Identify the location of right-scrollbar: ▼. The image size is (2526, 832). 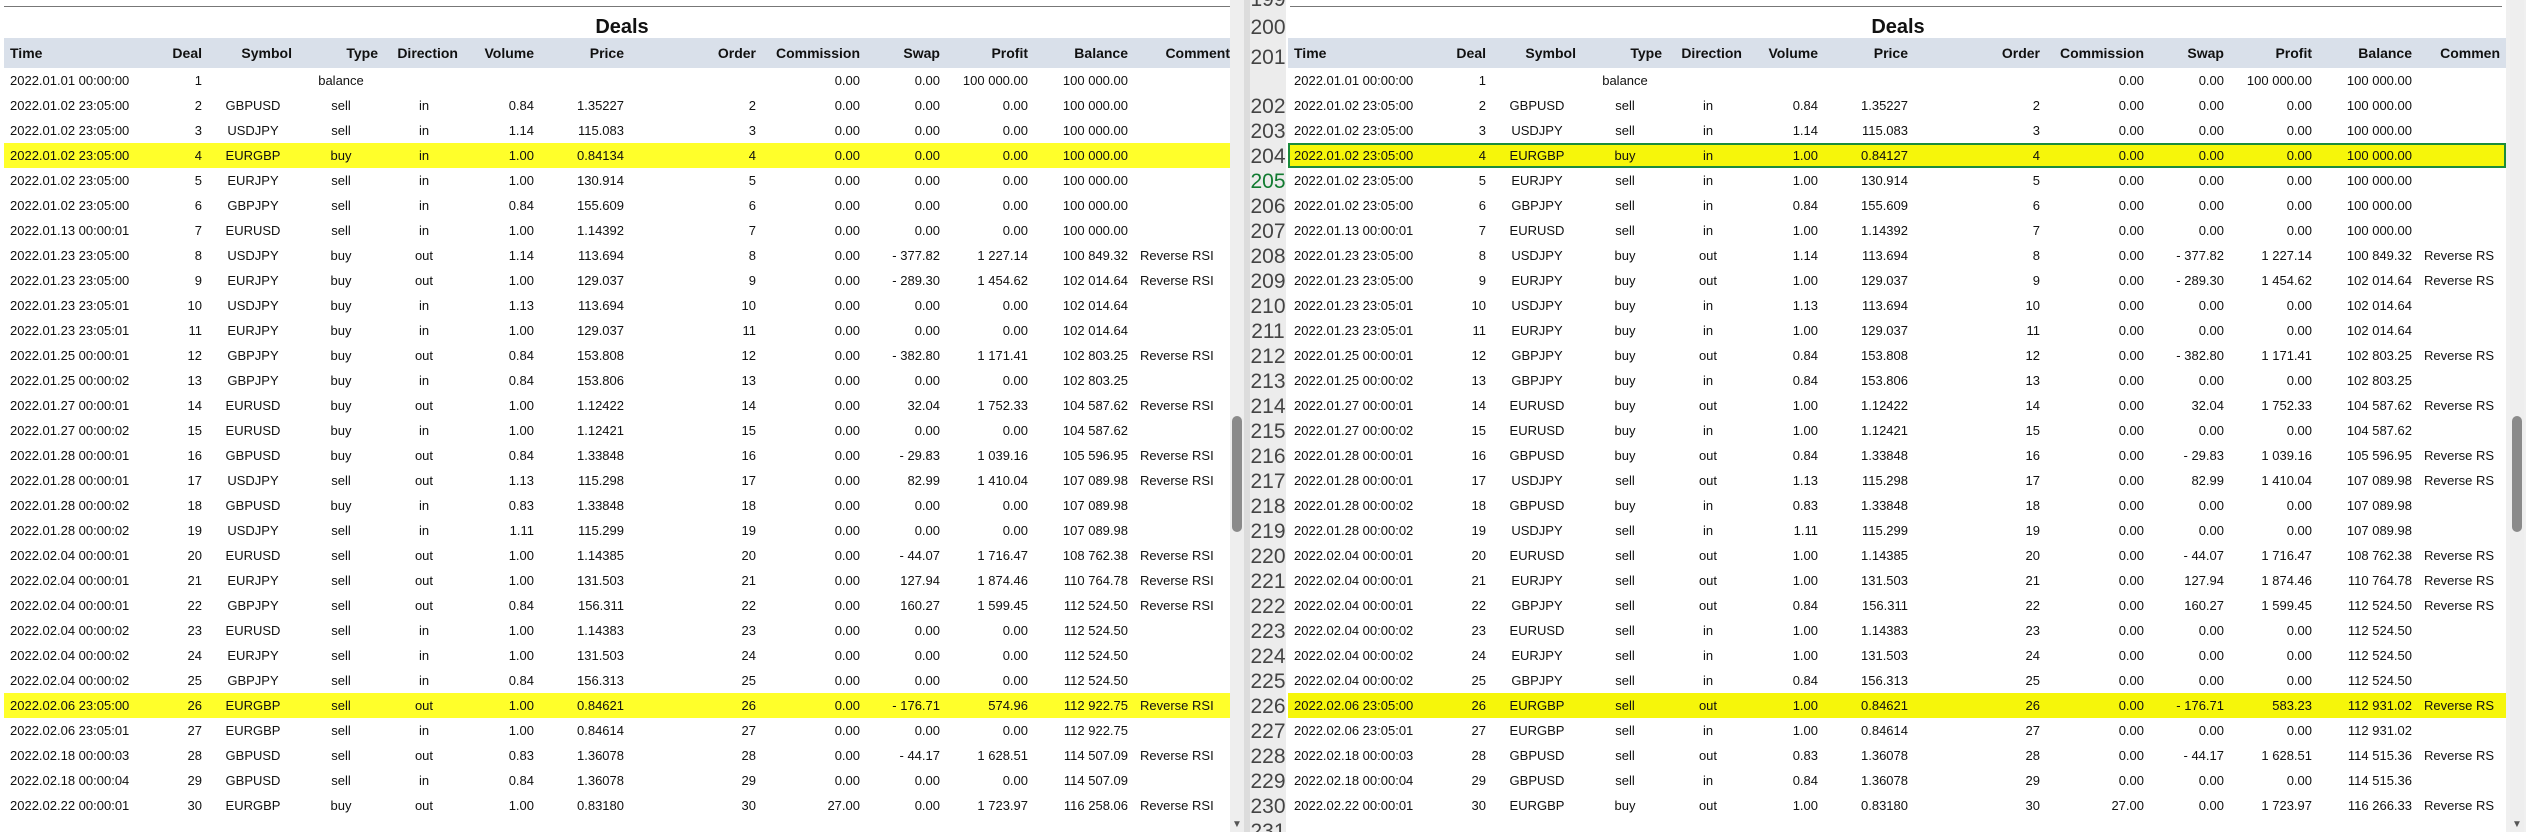
(2517, 416).